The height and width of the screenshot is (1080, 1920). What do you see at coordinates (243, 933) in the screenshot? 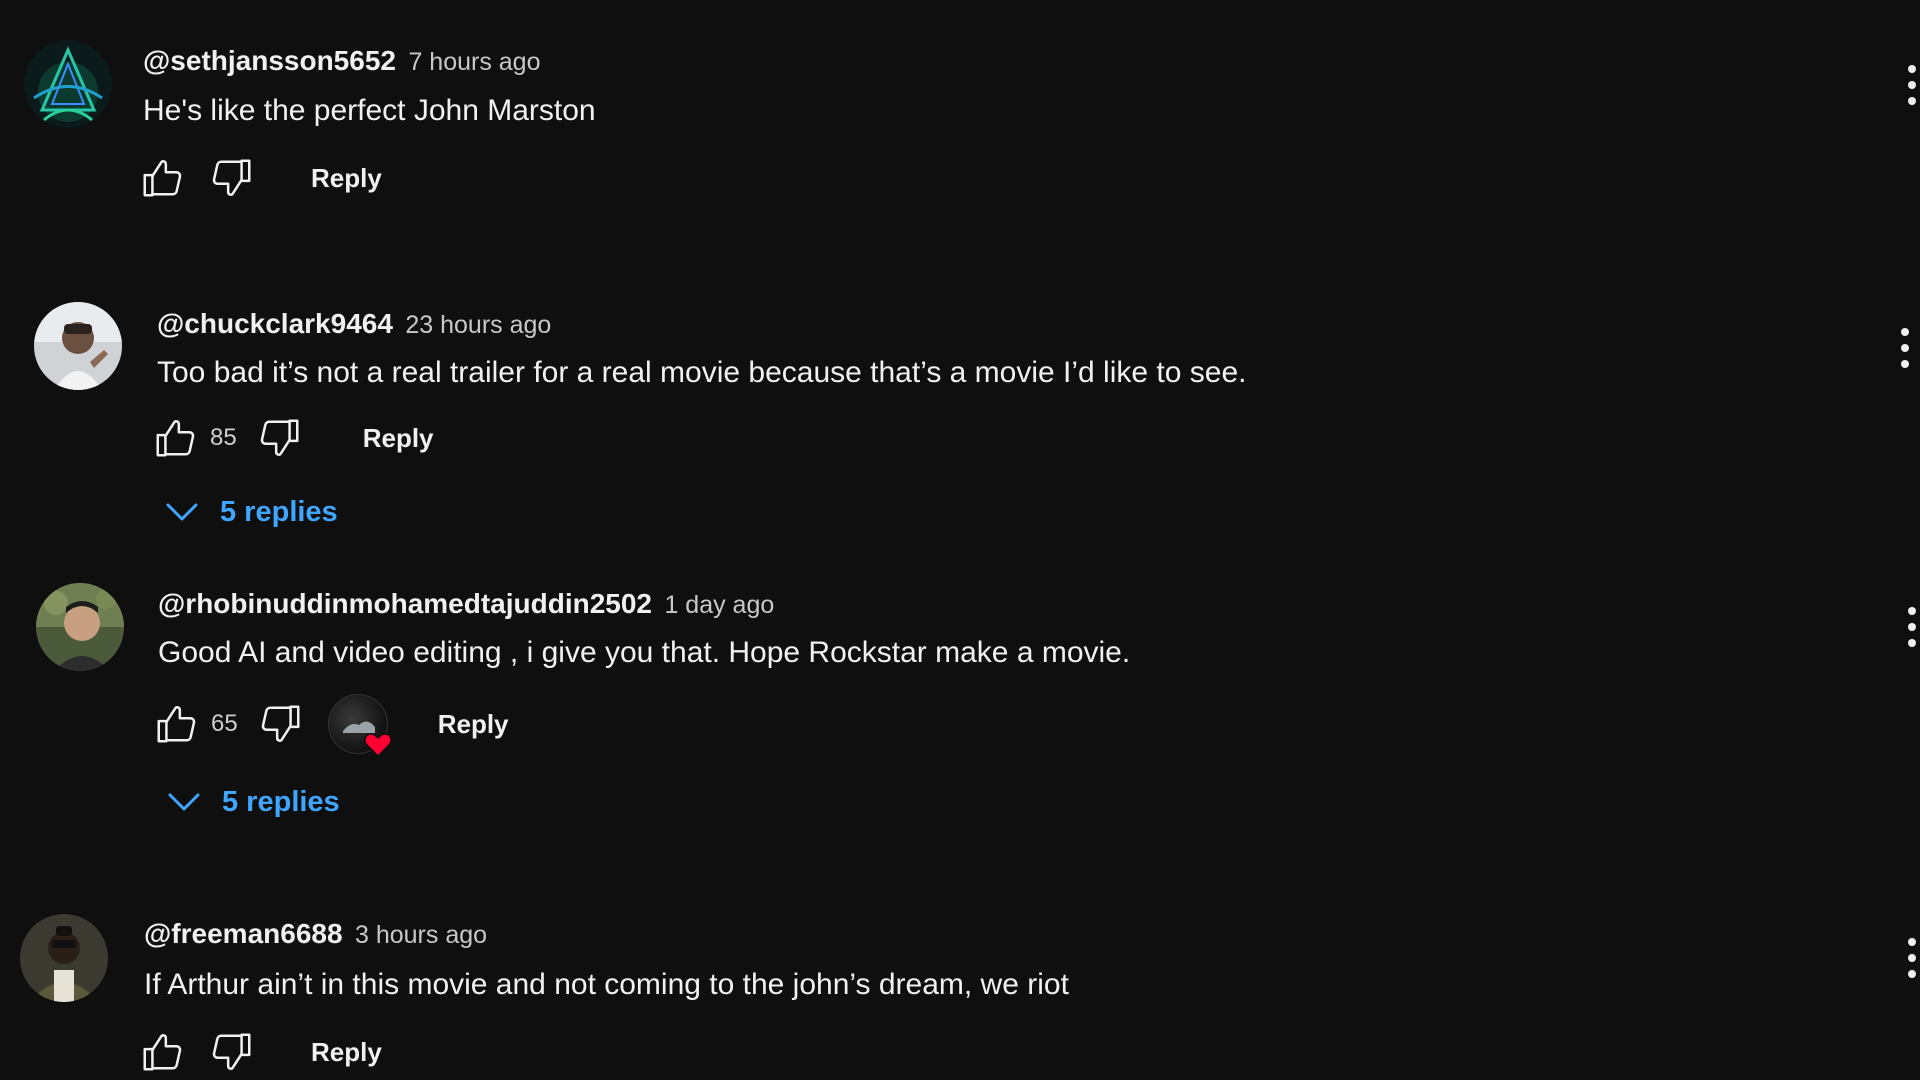
I see `comment-author: @freeman6688` at bounding box center [243, 933].